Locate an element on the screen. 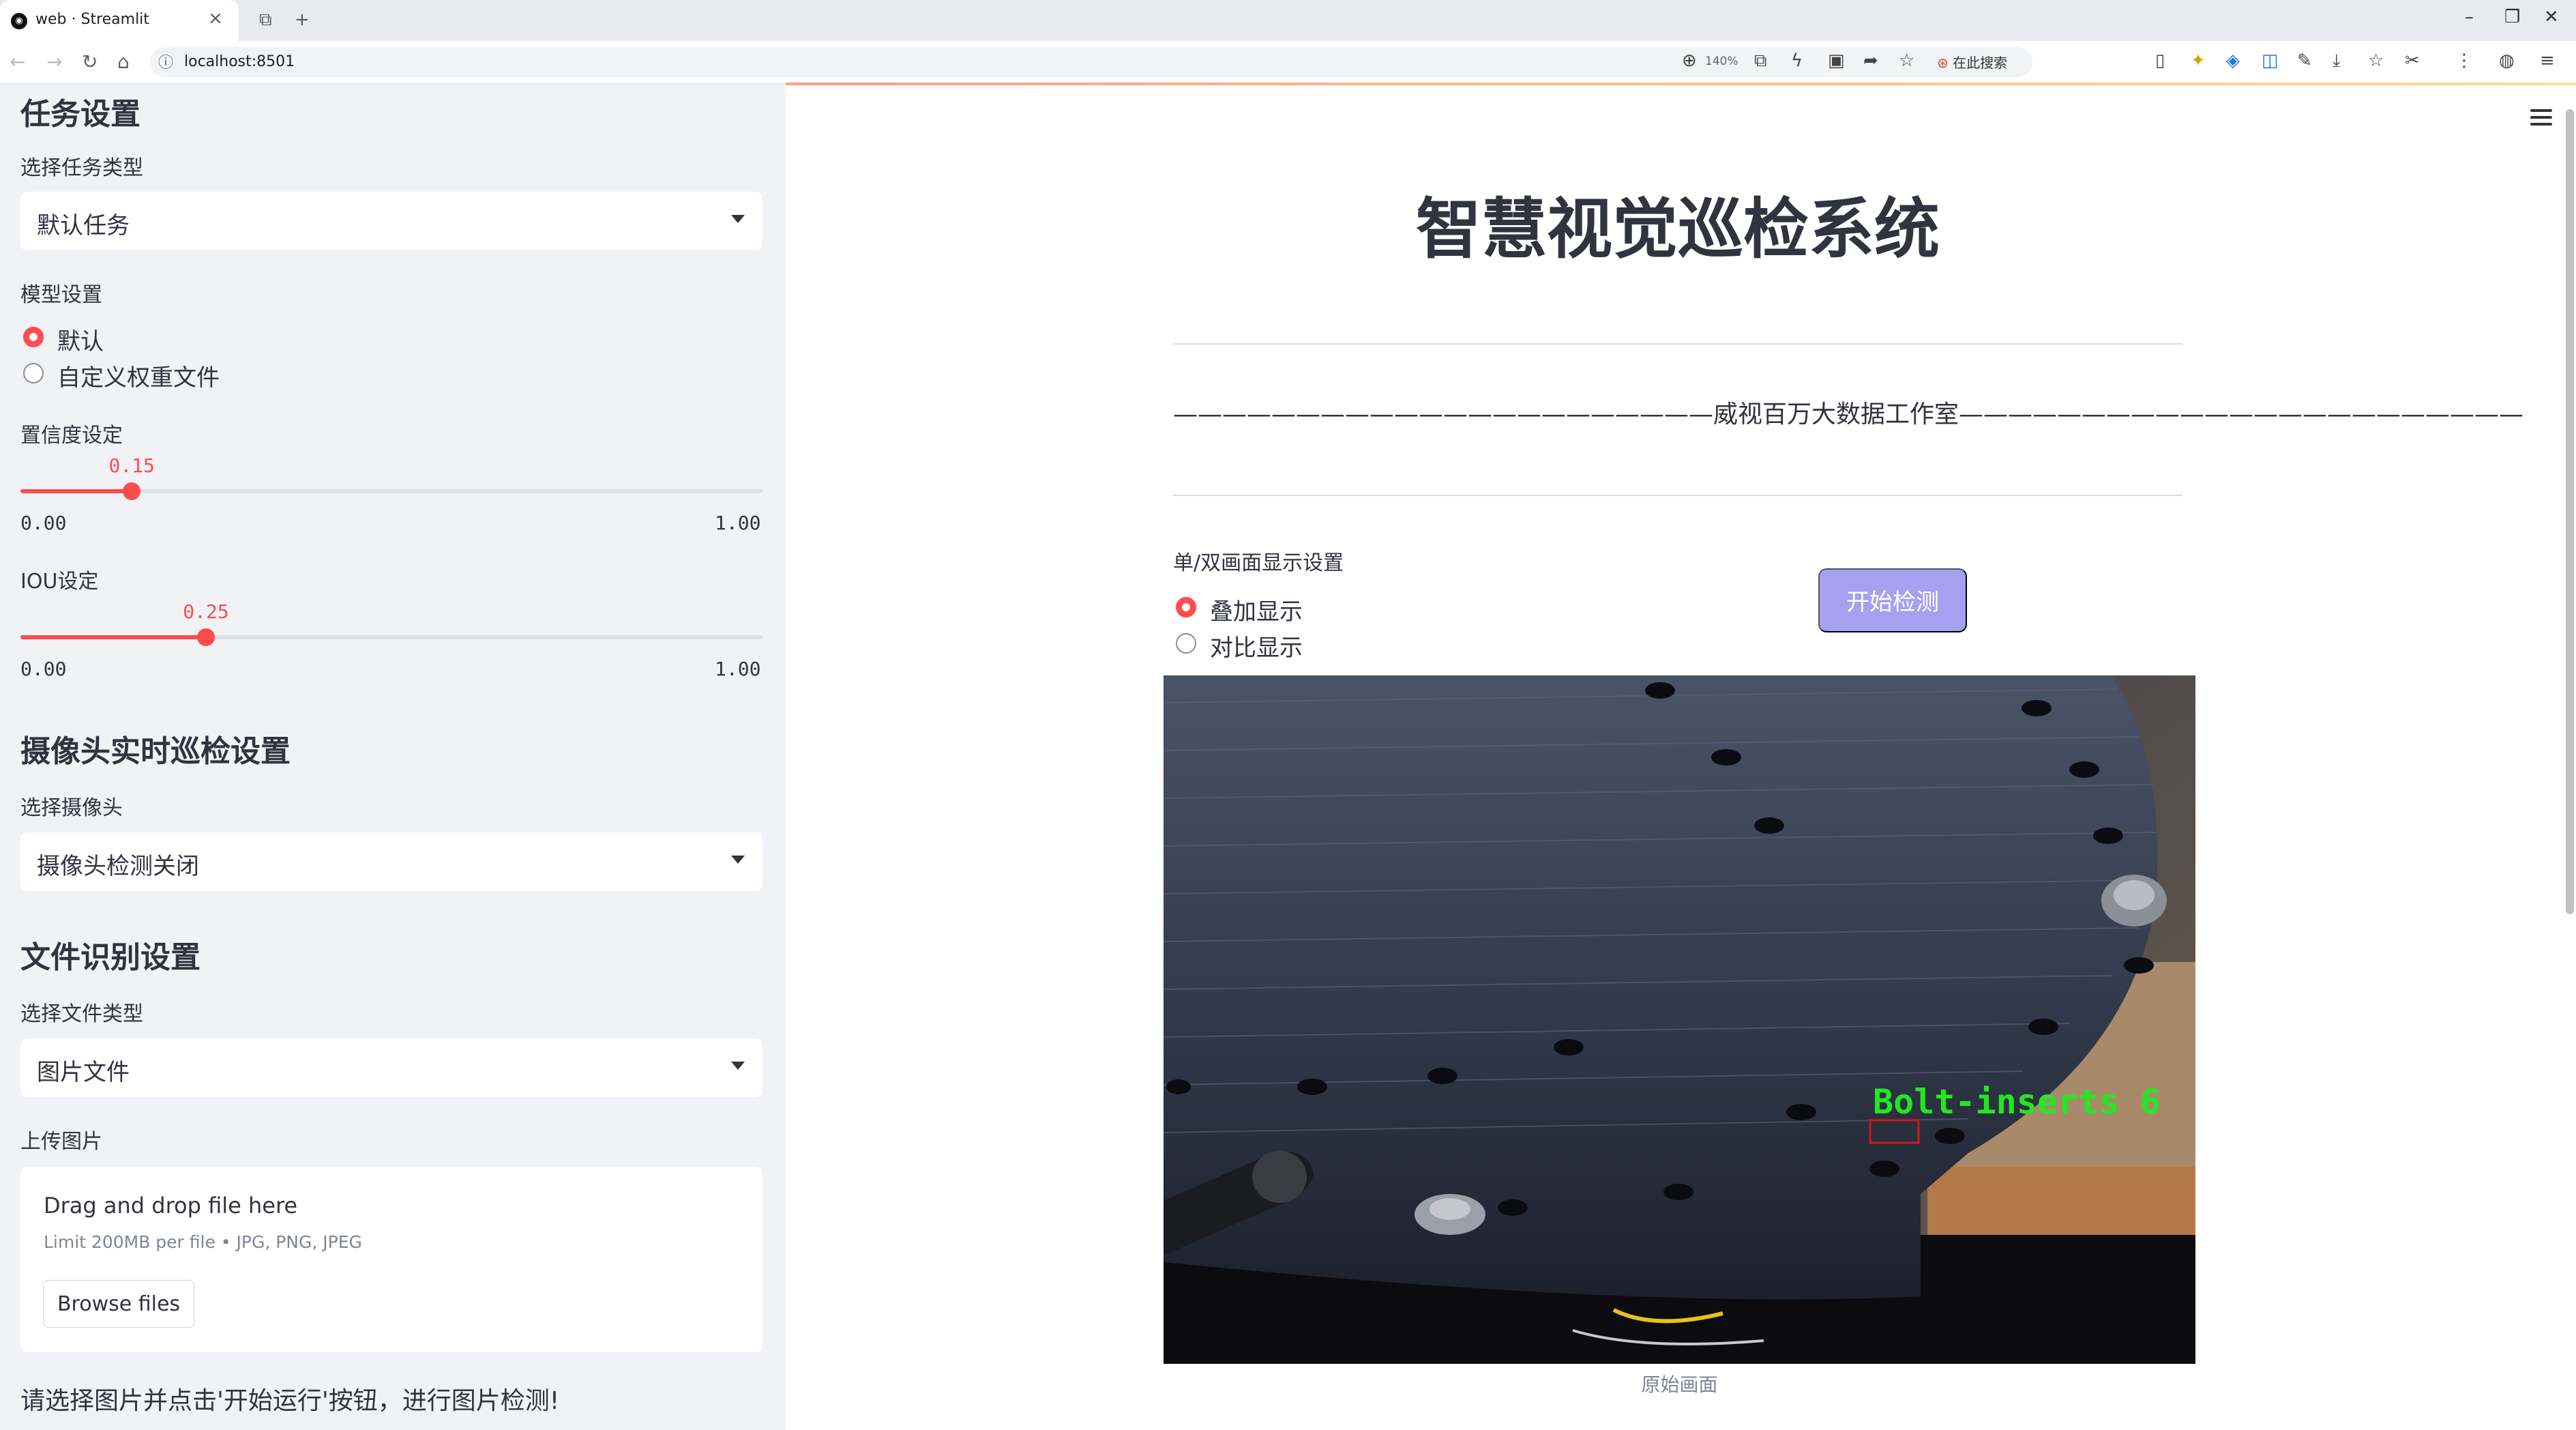 Image resolution: width=2576 pixels, height=1430 pixels. zoom-icon: ⊕ is located at coordinates (1689, 60).